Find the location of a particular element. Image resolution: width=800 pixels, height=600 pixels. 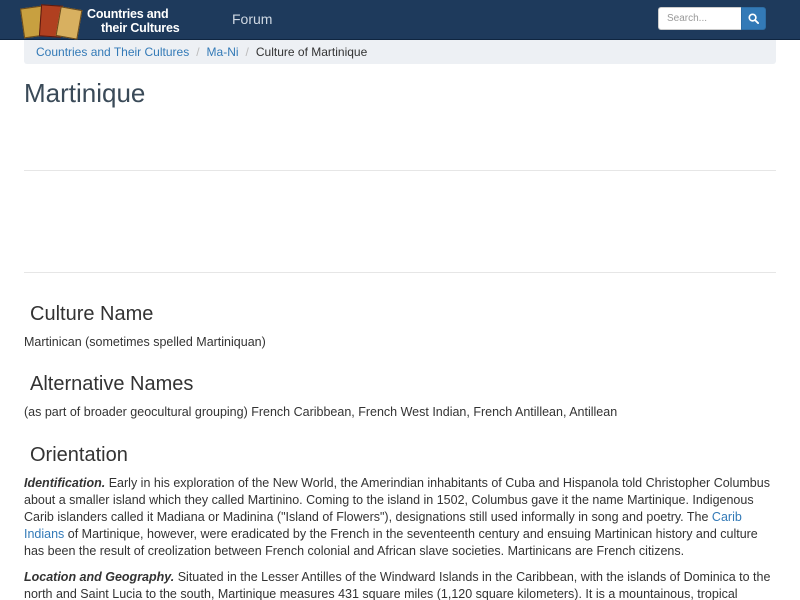

orientation-heading: Orientation is located at coordinates (79, 455).